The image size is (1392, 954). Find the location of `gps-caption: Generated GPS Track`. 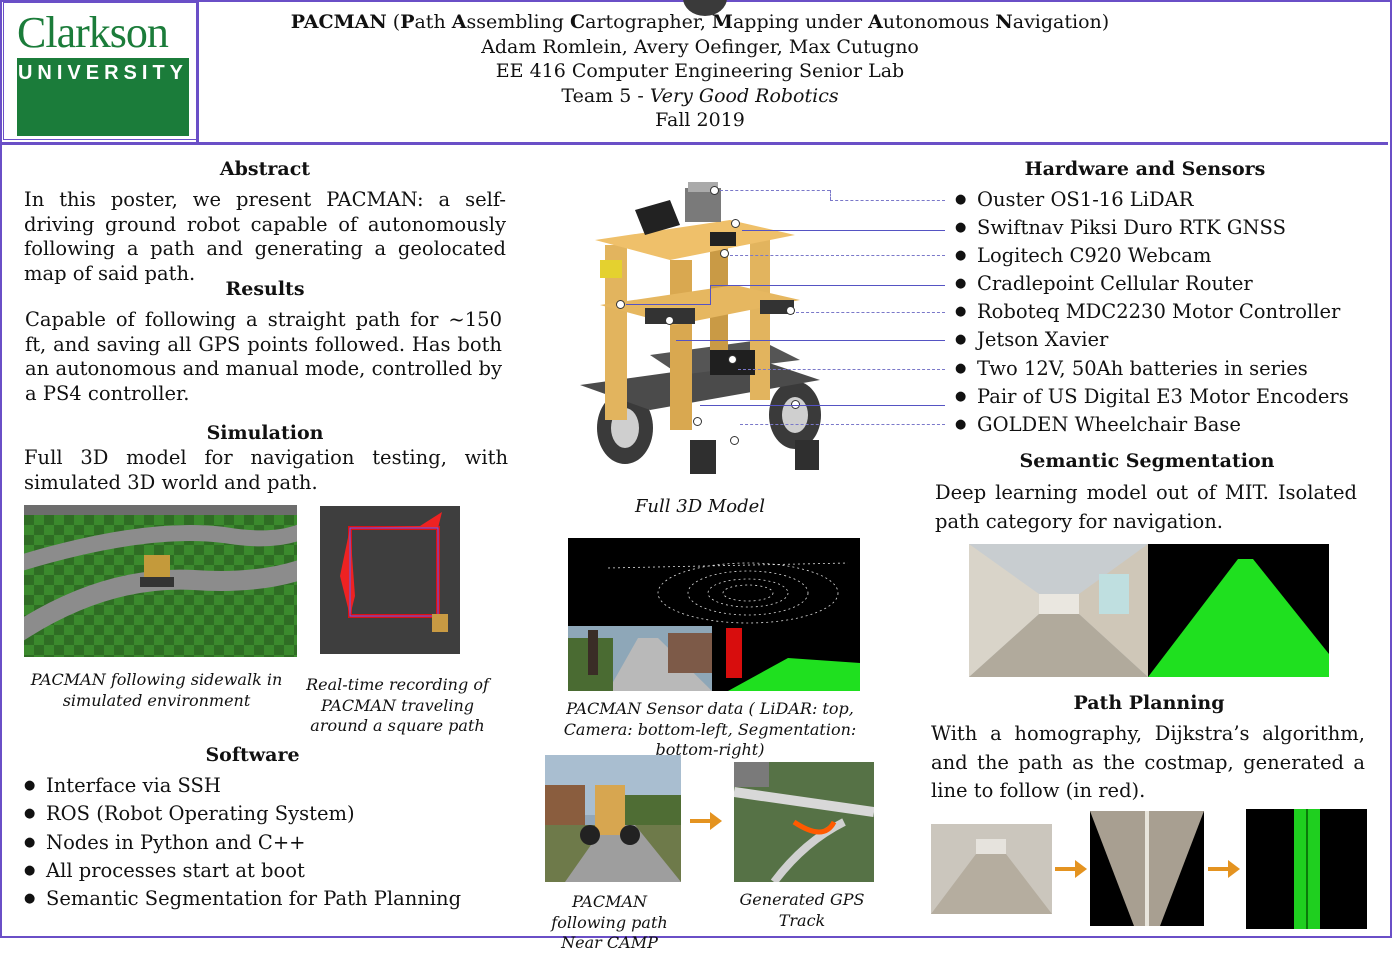

gps-caption: Generated GPS Track is located at coordinates (802, 910).